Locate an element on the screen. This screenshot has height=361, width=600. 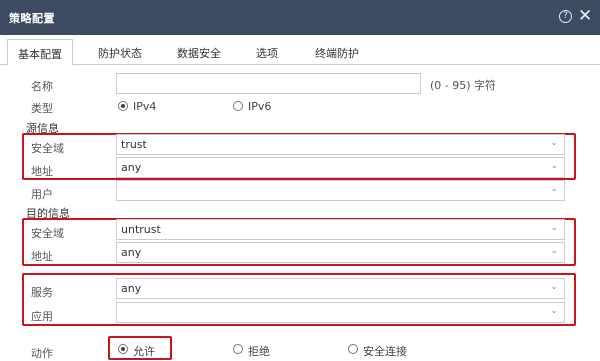
destination-address-select: any ⌄ is located at coordinates (340, 252).